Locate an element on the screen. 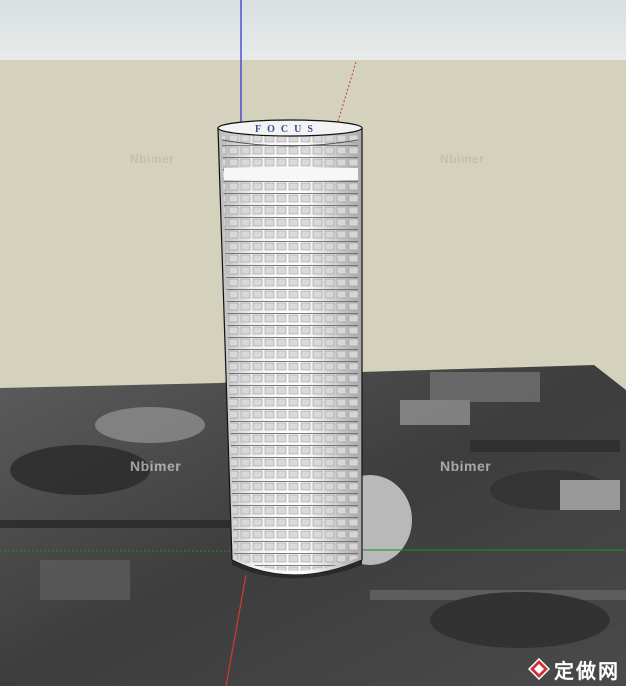  watermark-bottom-right: Nbimer is located at coordinates (466, 466).